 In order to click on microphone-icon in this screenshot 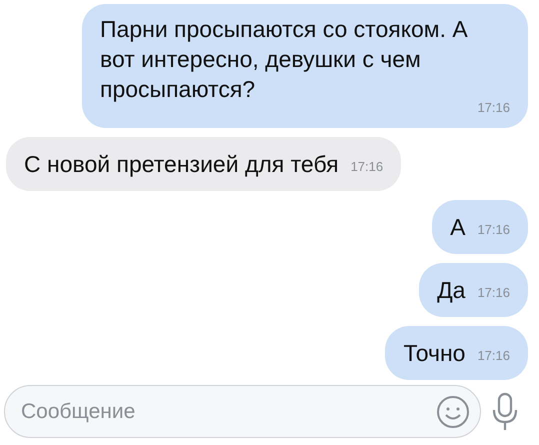, I will do `click(505, 412)`.